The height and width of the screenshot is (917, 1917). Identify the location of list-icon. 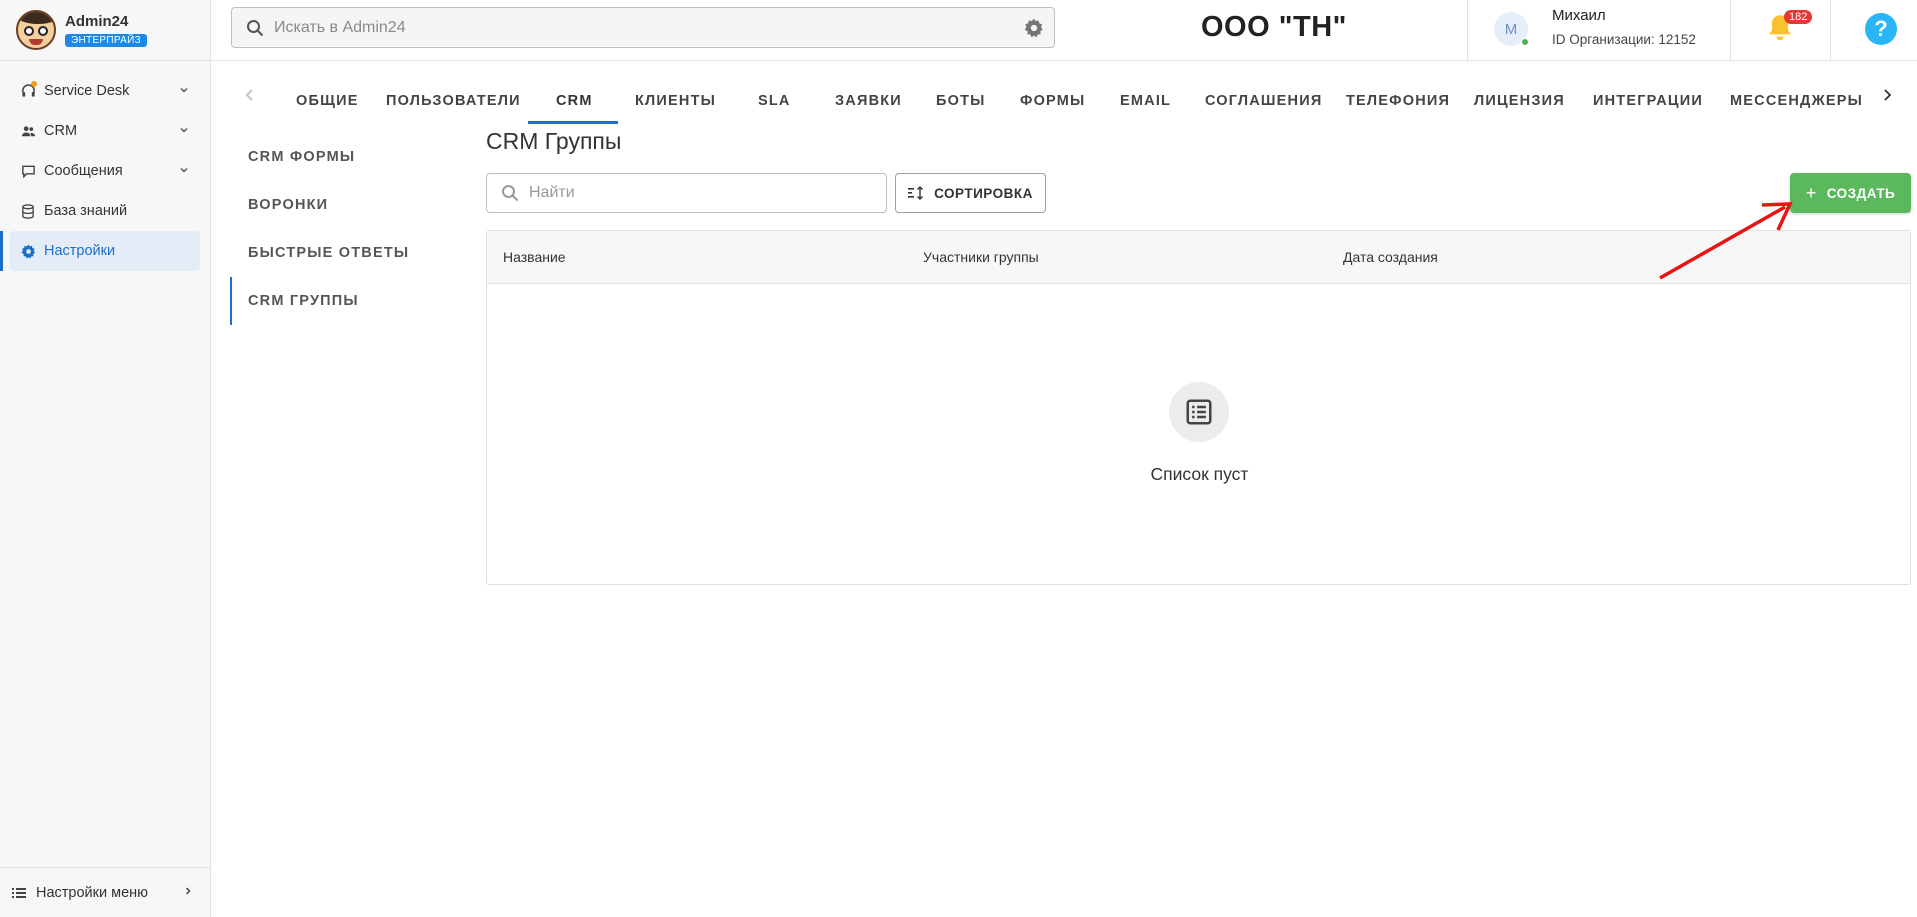
(19, 893).